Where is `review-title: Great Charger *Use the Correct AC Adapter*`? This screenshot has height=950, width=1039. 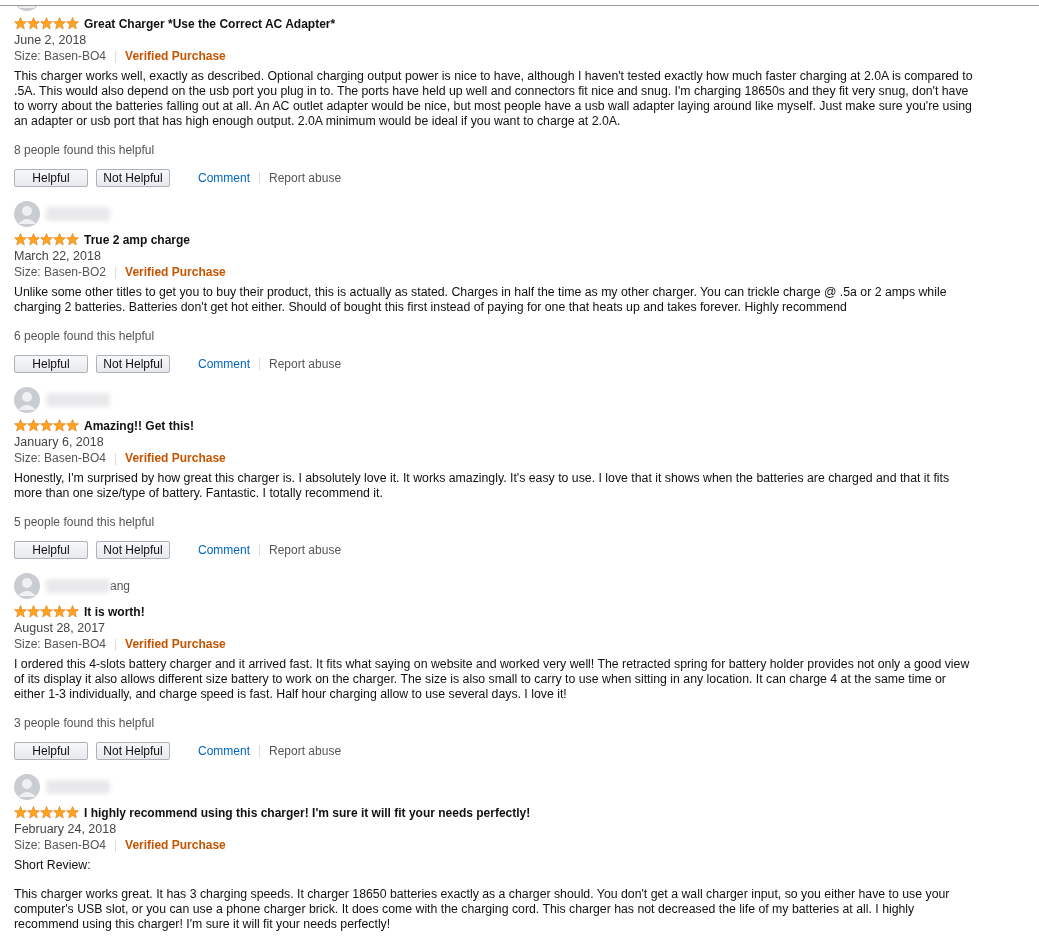 review-title: Great Charger *Use the Correct AC Adapter* is located at coordinates (210, 23).